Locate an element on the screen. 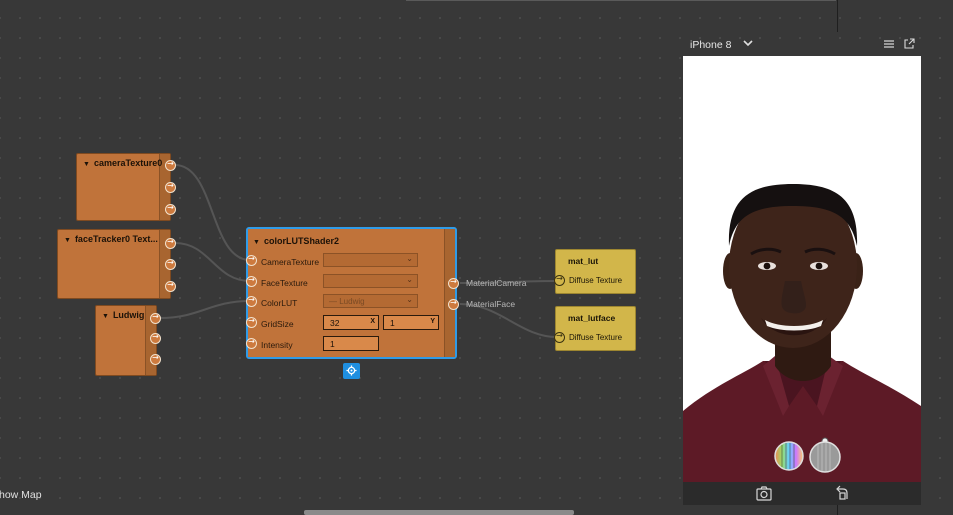  color-lut-value: — Ludwig is located at coordinates (347, 301).